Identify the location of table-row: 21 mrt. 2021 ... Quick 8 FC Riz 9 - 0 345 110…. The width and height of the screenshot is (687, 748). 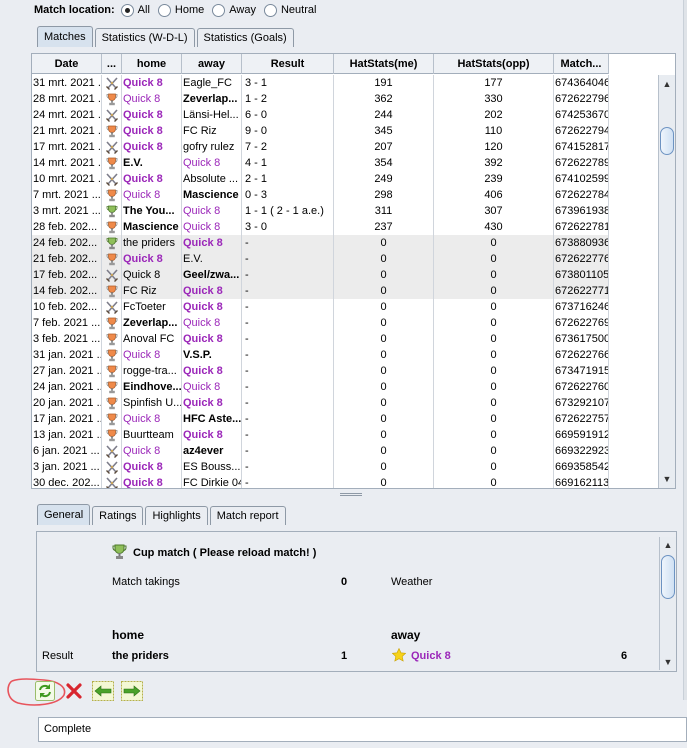
(320, 131).